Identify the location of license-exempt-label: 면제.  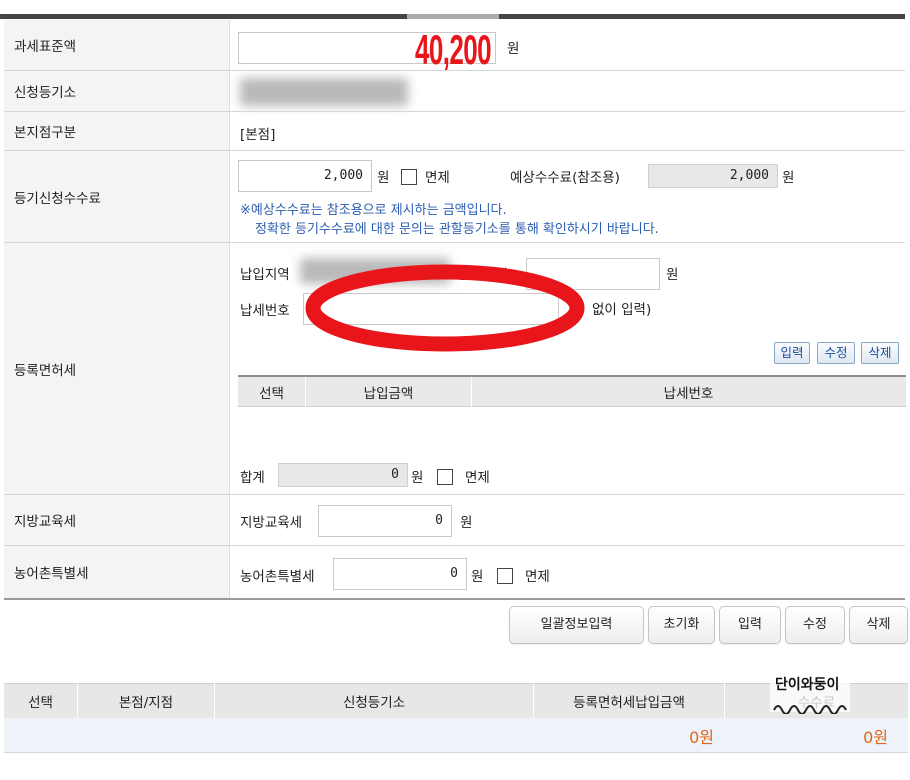
(477, 478).